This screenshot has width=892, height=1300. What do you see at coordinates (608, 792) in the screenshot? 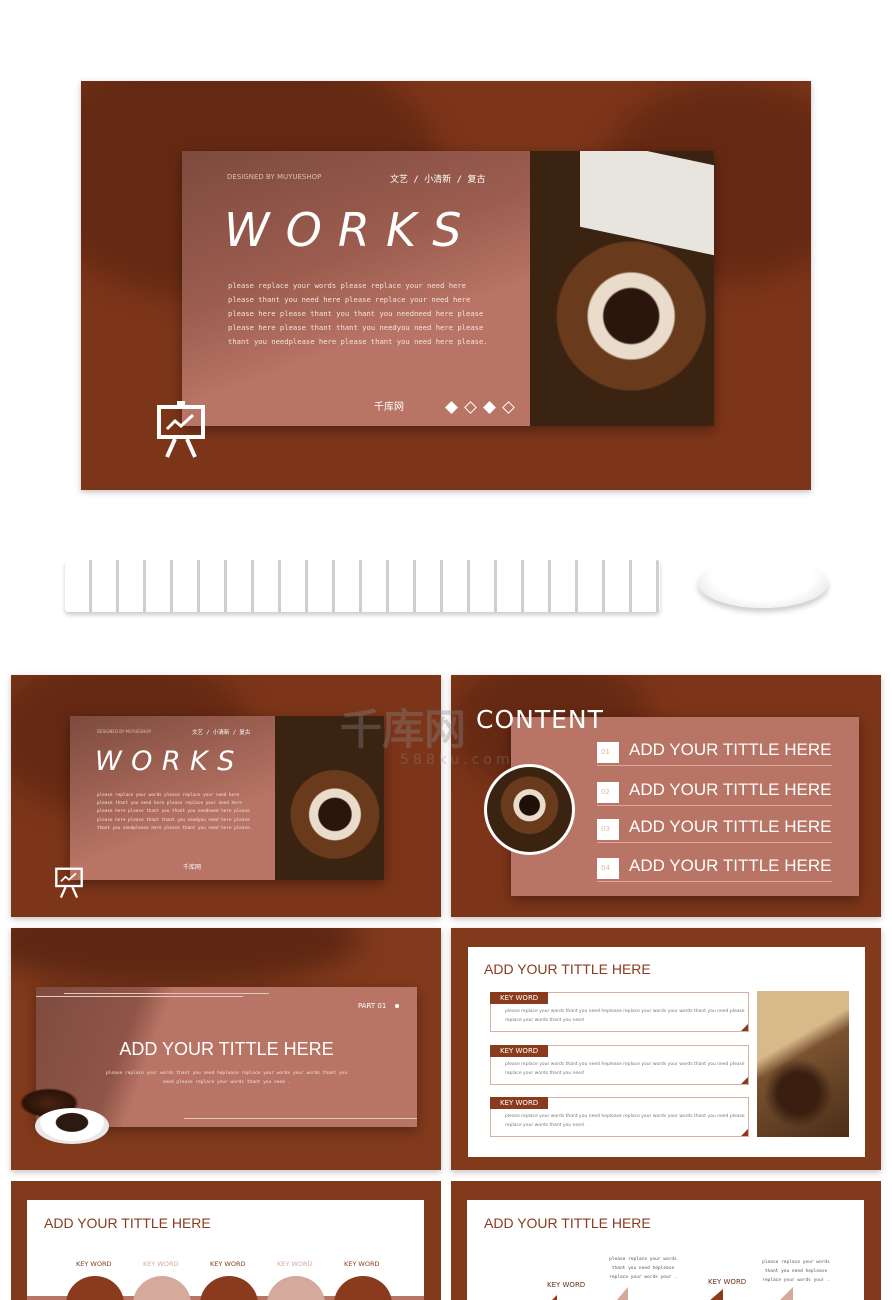
I see `item-number: 02` at bounding box center [608, 792].